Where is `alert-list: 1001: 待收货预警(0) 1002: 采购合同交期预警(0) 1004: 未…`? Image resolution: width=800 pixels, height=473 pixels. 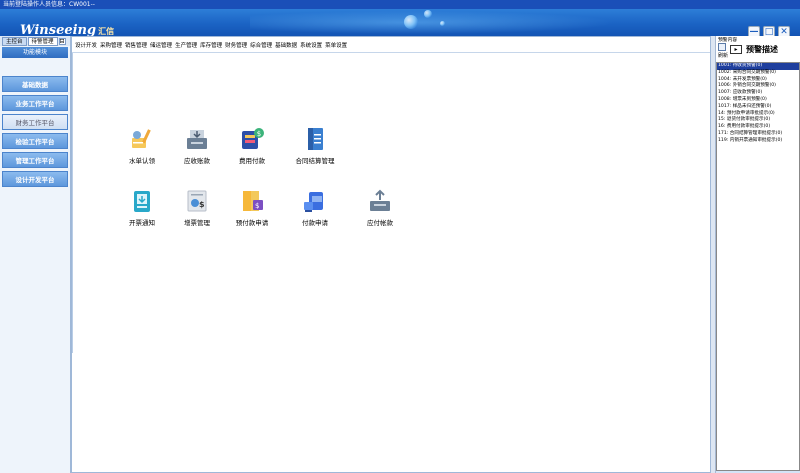 alert-list: 1001: 待收货预警(0) 1002: 采购合同交期预警(0) 1004: 未… is located at coordinates (758, 266).